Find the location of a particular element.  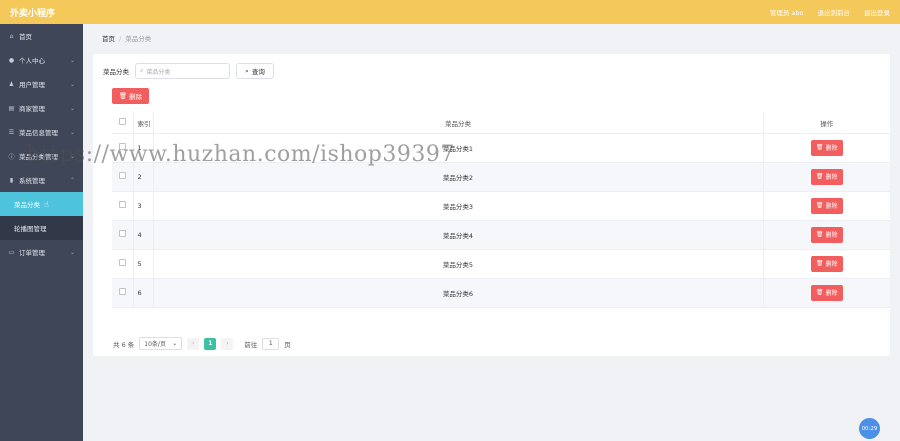

table-row: 6 菜品分类6 🗑 删除 is located at coordinates (501, 293).